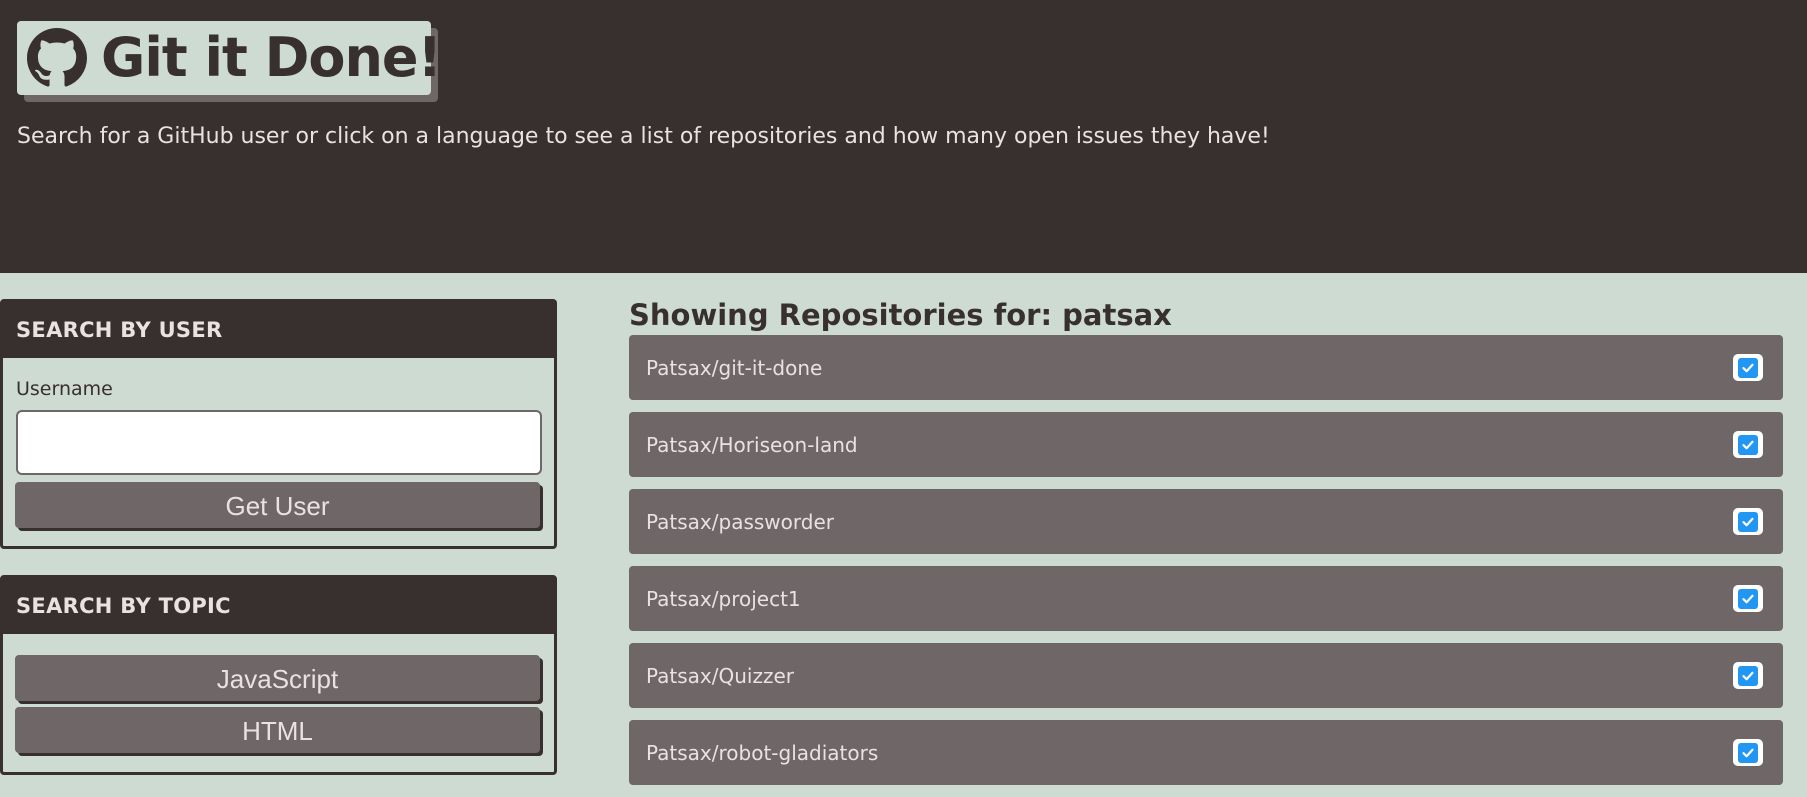 The width and height of the screenshot is (1807, 797). Describe the element at coordinates (278, 330) in the screenshot. I see `search-user-title: SEARCH BY USER` at that location.